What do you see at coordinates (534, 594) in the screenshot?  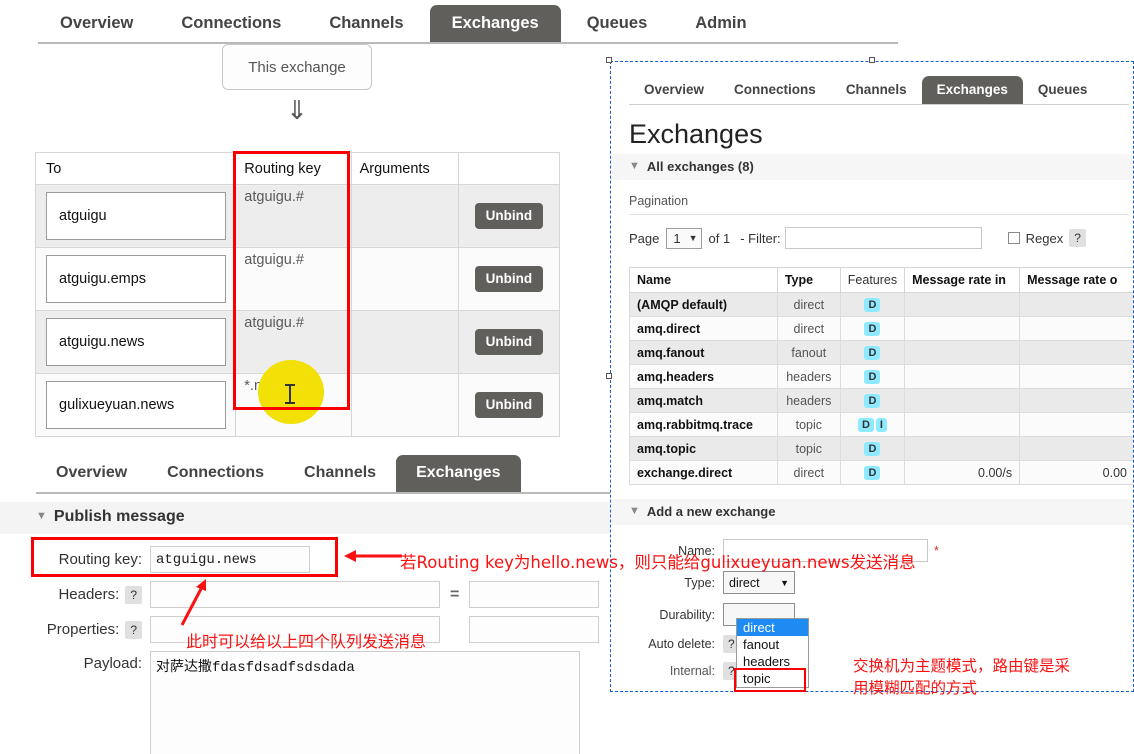 I see `headers-value-input` at bounding box center [534, 594].